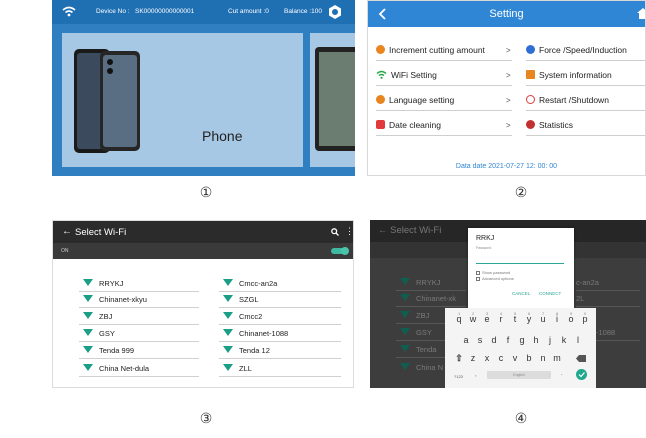 This screenshot has width=646, height=438. I want to click on backspace-icon, so click(581, 358).